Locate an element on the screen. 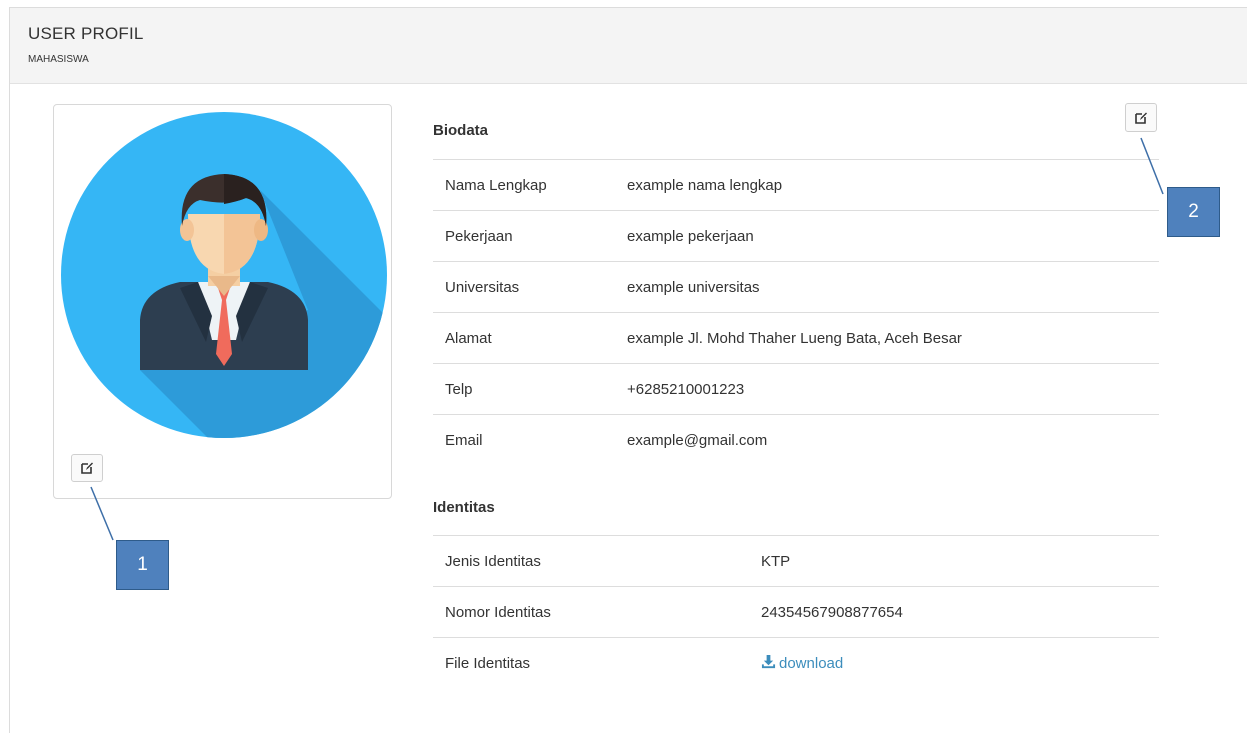  table-row: Email example@gmail.com is located at coordinates (796, 439).